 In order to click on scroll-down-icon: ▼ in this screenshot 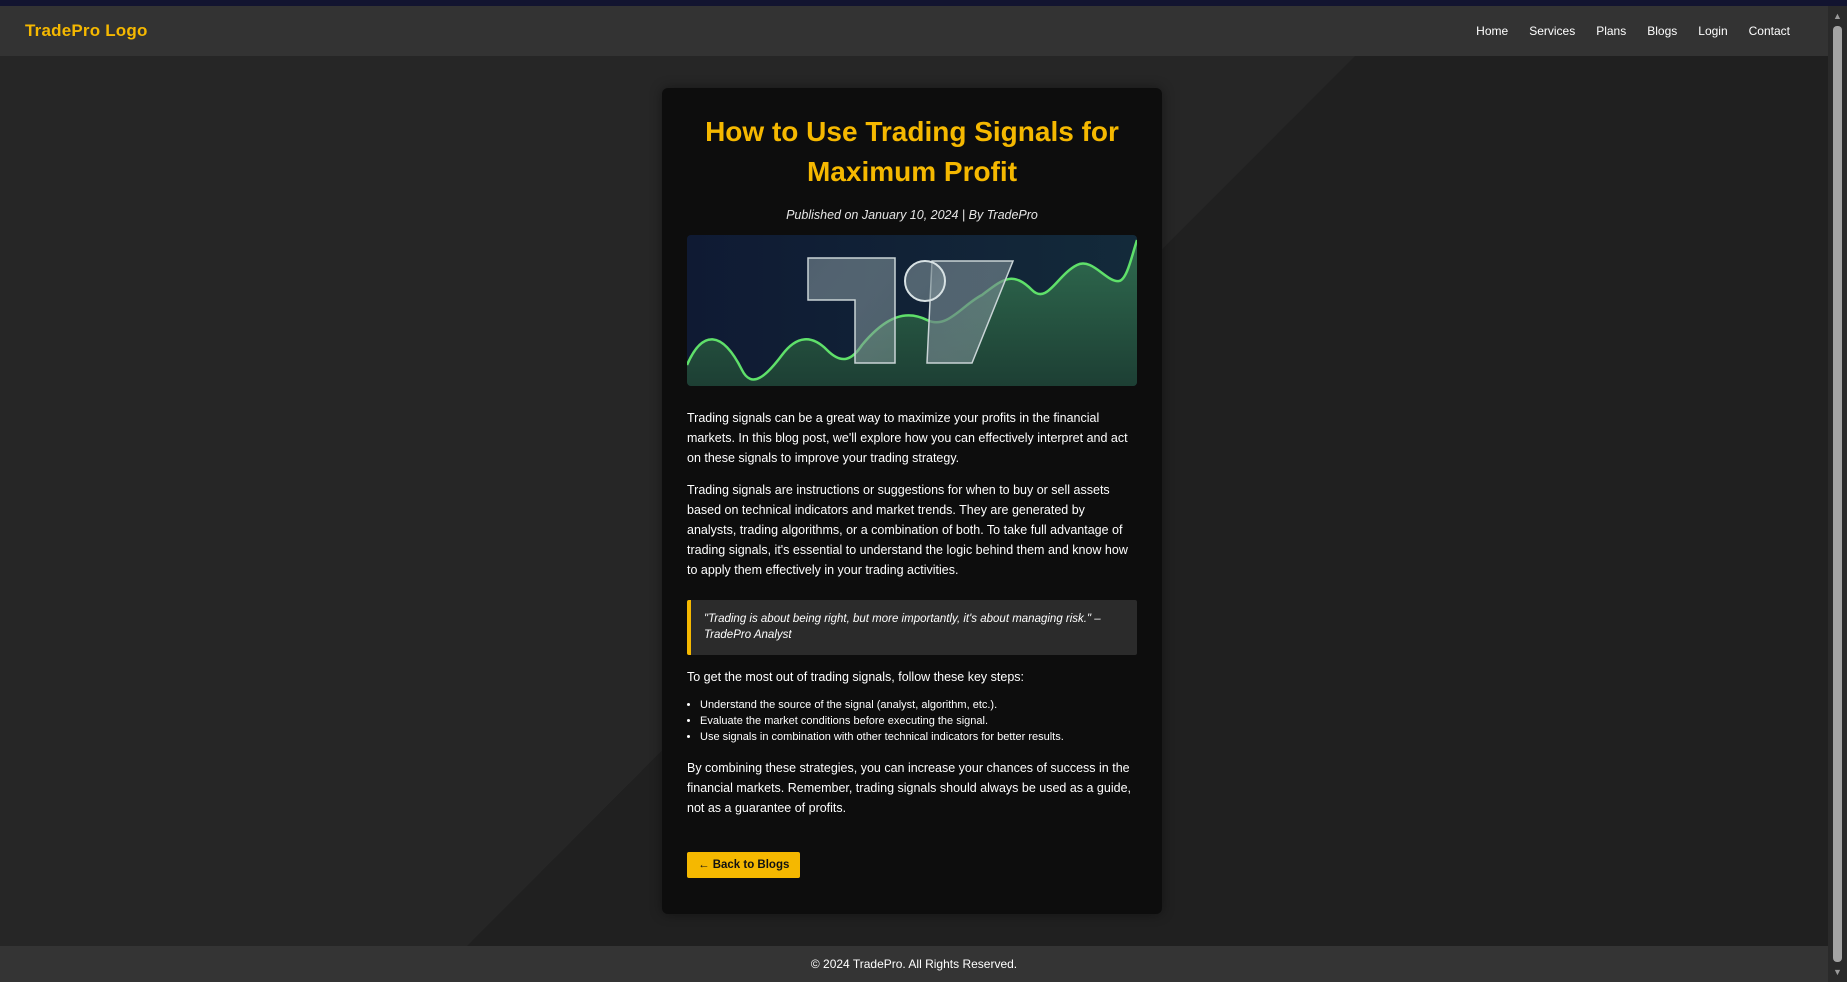, I will do `click(1837, 972)`.